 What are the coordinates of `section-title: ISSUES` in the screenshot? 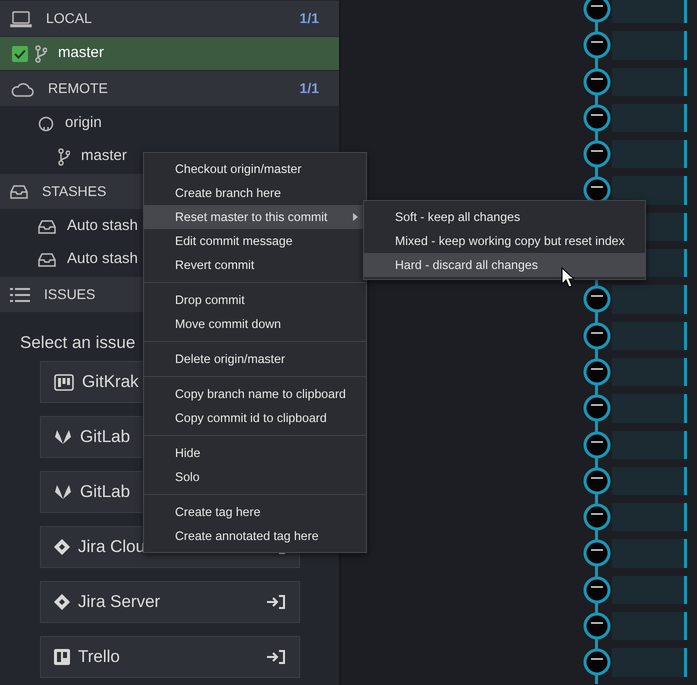 It's located at (70, 294).